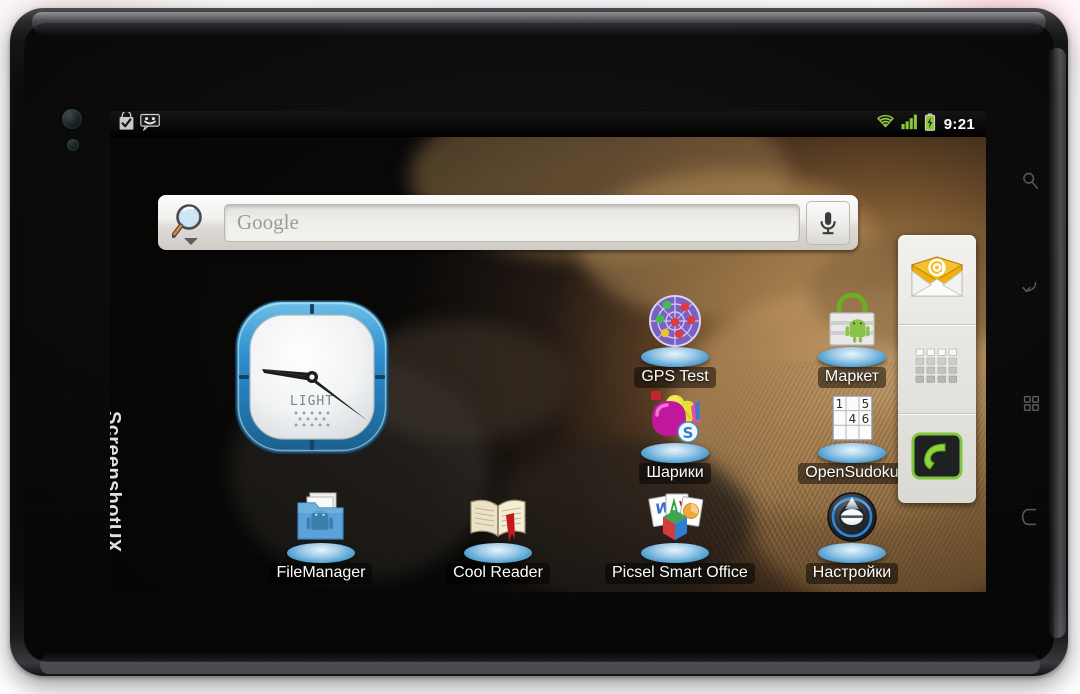  I want to click on microphone-icon, so click(828, 222).